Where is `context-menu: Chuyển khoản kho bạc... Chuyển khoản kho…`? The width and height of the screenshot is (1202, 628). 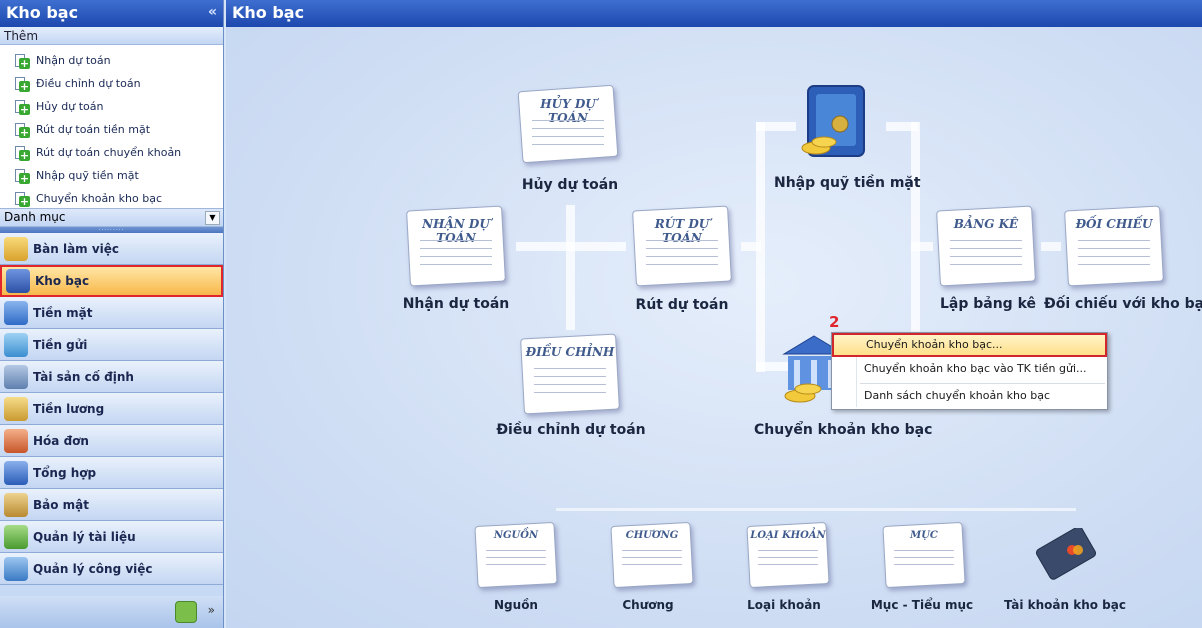 context-menu: Chuyển khoản kho bạc... Chuyển khoản kho… is located at coordinates (969, 371).